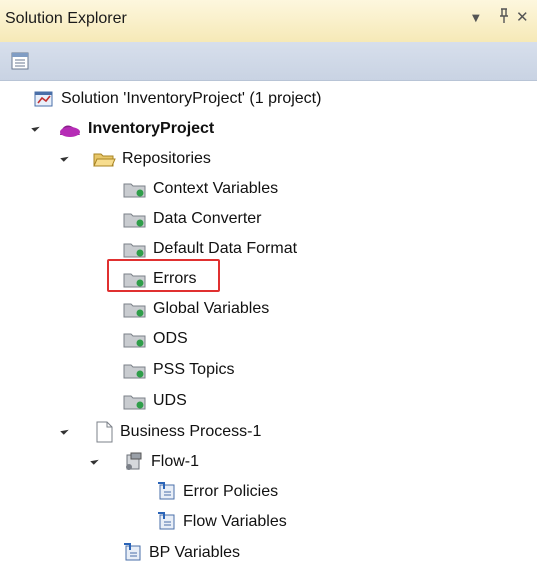  I want to click on tree-item-solution: Solution 'InventoryProject' (1 project), so click(177, 99).